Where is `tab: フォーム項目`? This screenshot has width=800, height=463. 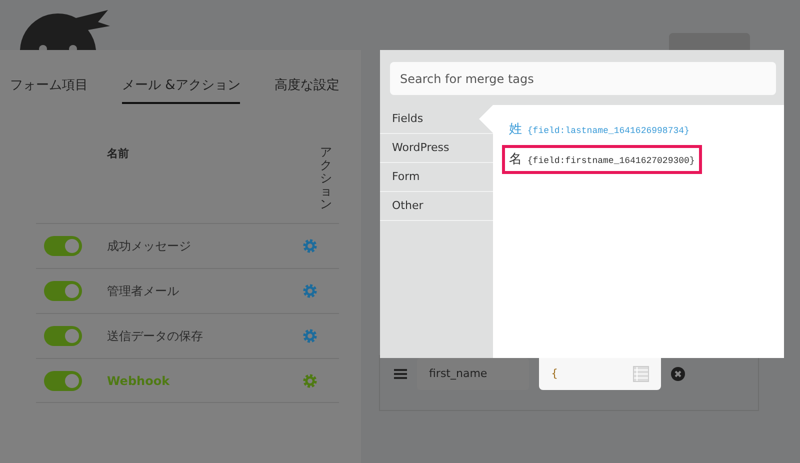 tab: フォーム項目 is located at coordinates (49, 90).